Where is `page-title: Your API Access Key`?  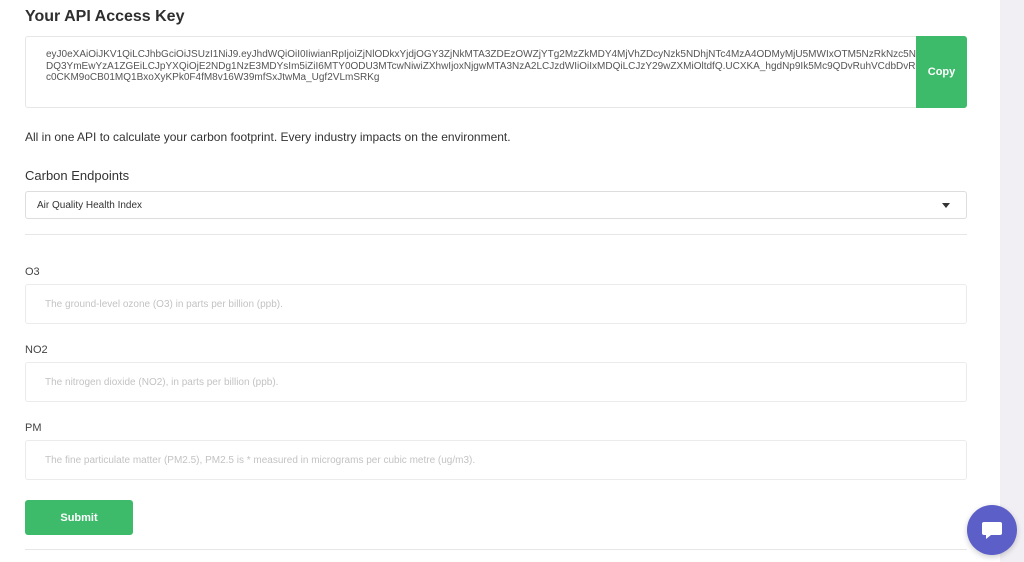
page-title: Your API Access Key is located at coordinates (105, 16).